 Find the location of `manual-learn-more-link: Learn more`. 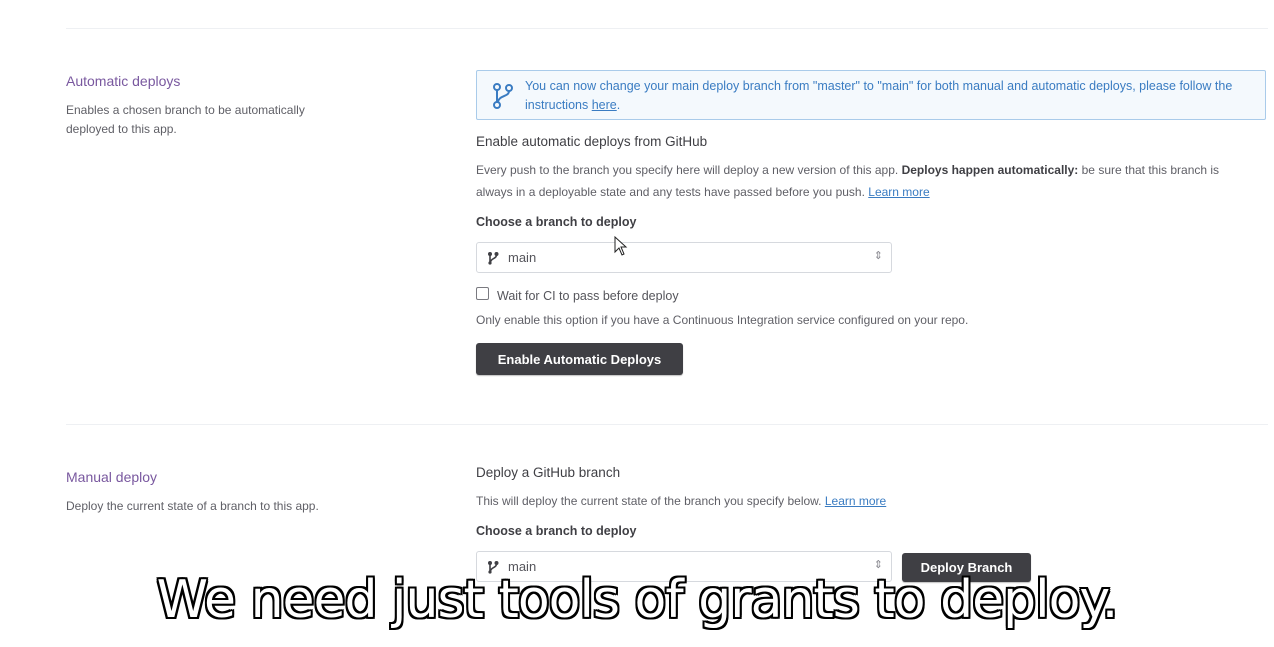

manual-learn-more-link: Learn more is located at coordinates (855, 501).